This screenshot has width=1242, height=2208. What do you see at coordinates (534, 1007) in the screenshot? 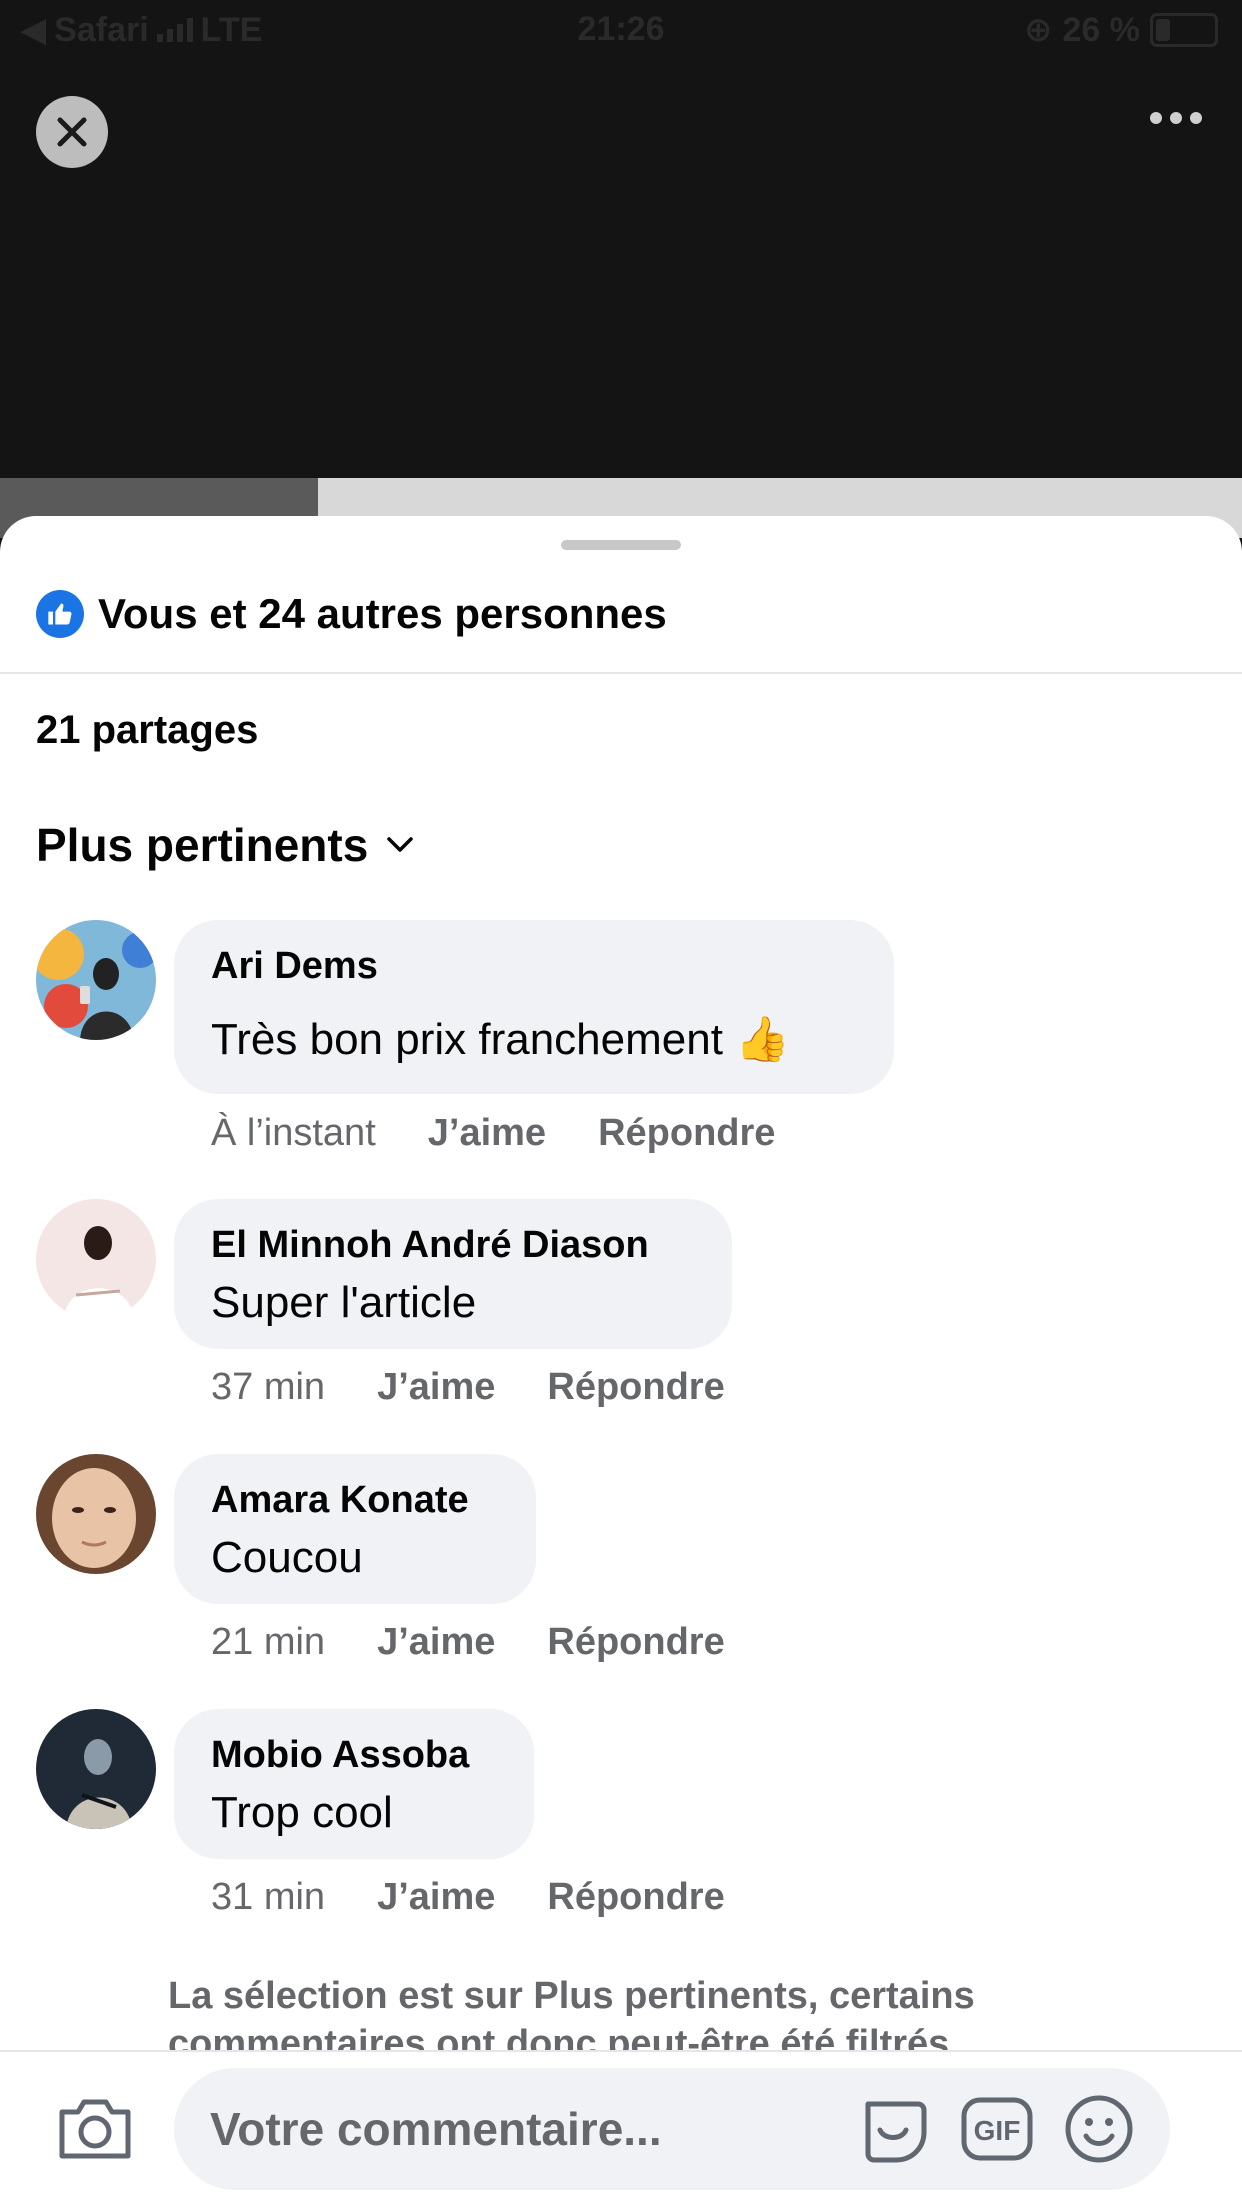
I see `comment-bubble: Ari Dems Très bon prix franchement 👍` at bounding box center [534, 1007].